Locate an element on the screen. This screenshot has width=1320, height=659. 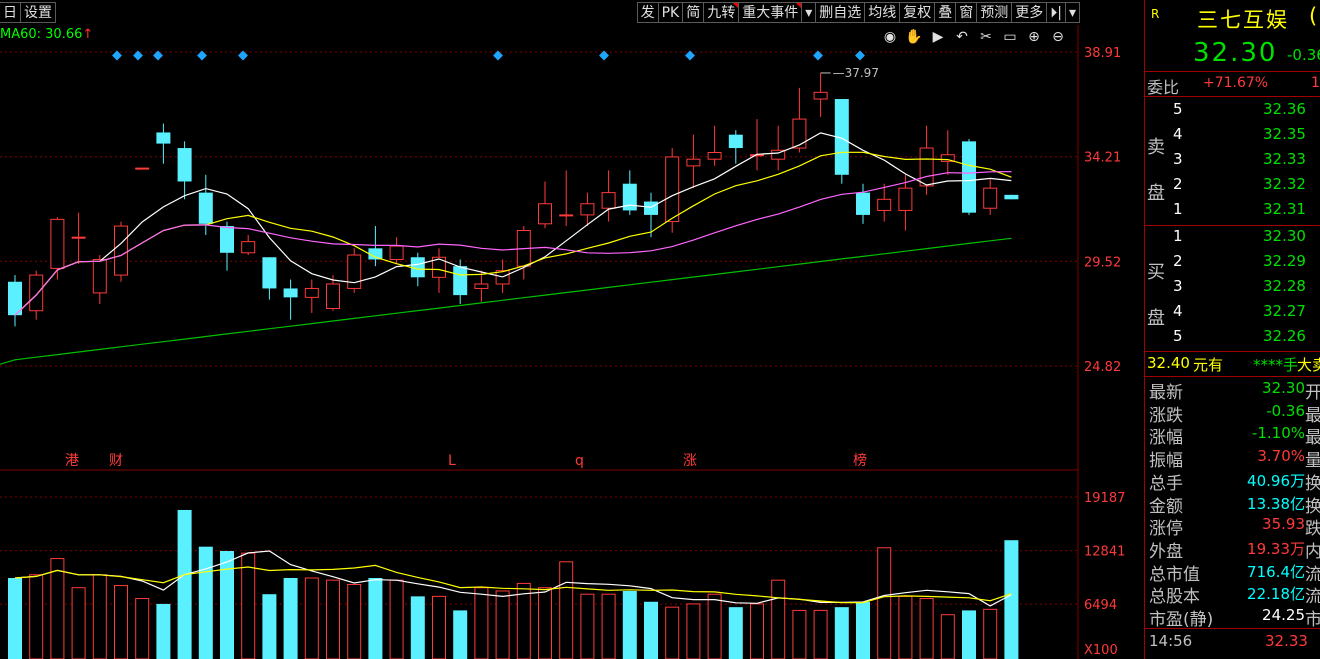
stock-name: 三七互娱 is located at coordinates (1243, 20).